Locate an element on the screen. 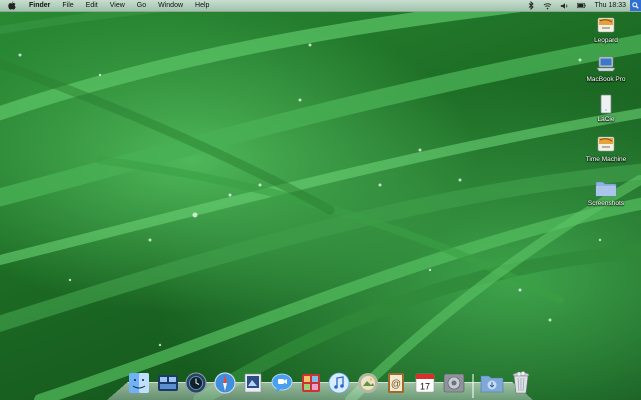 The height and width of the screenshot is (400, 641). dock-system-preferences is located at coordinates (454, 385).